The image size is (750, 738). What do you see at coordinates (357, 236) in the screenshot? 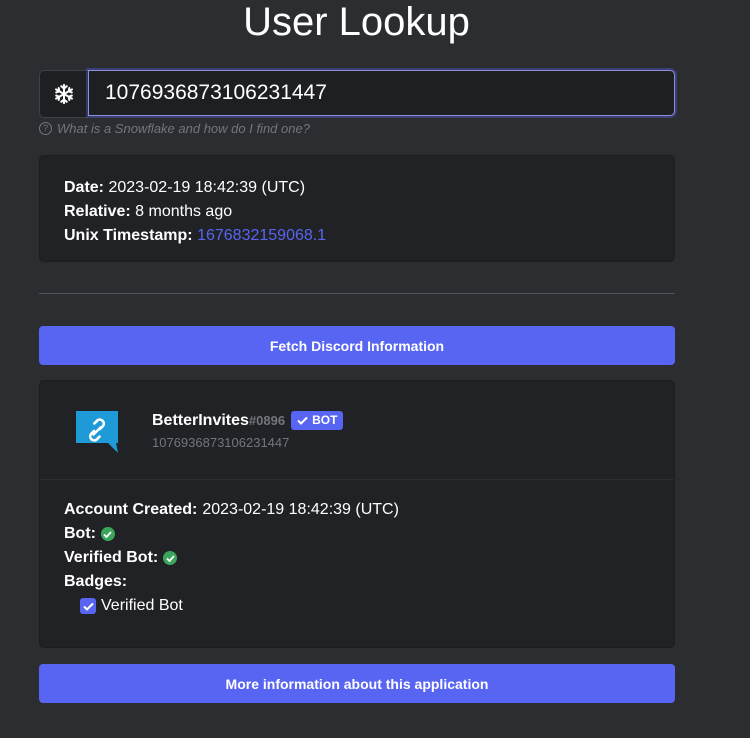
I see `unix-timestamp-row: Unix Timestamp: 1676832159068.1` at bounding box center [357, 236].